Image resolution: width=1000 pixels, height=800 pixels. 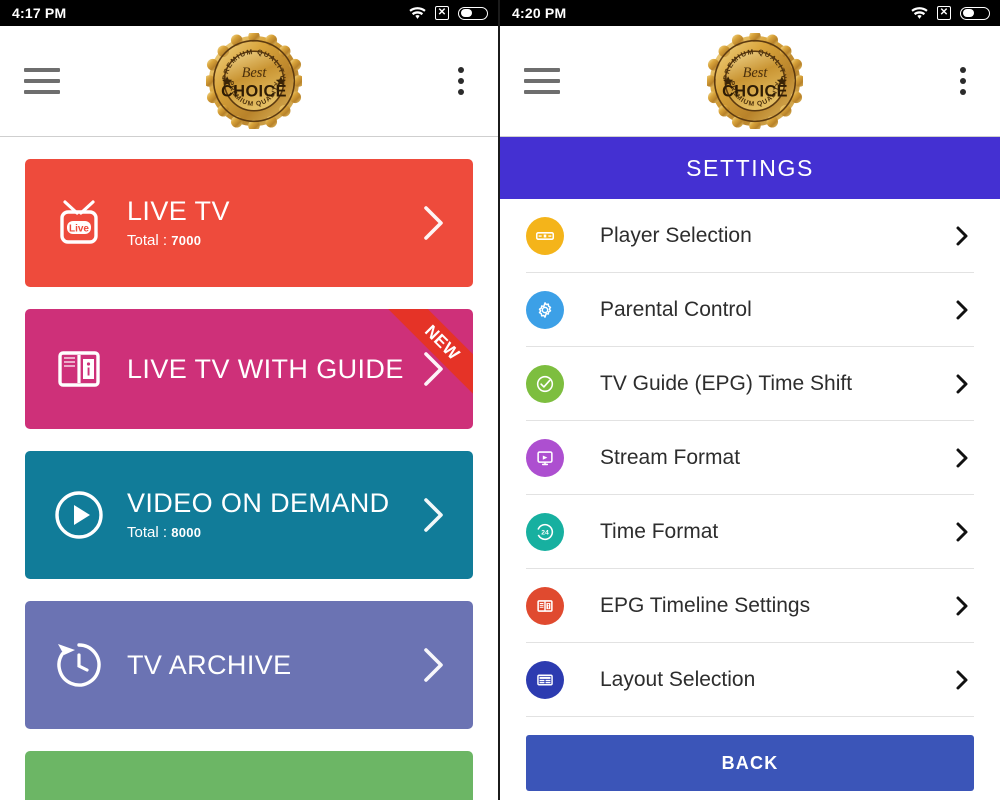 I want to click on tile-title: TV ARCHIVE, so click(x=209, y=664).